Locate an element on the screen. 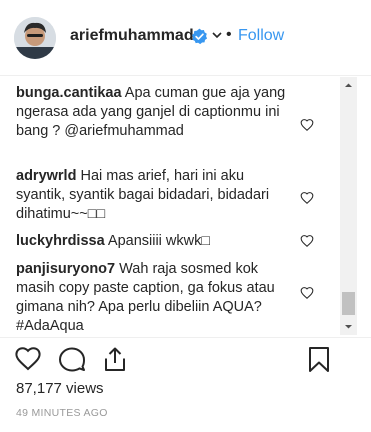 The width and height of the screenshot is (371, 432). comment-item: luckyhrdissa Apansiiii wkwk□ is located at coordinates (156, 241).